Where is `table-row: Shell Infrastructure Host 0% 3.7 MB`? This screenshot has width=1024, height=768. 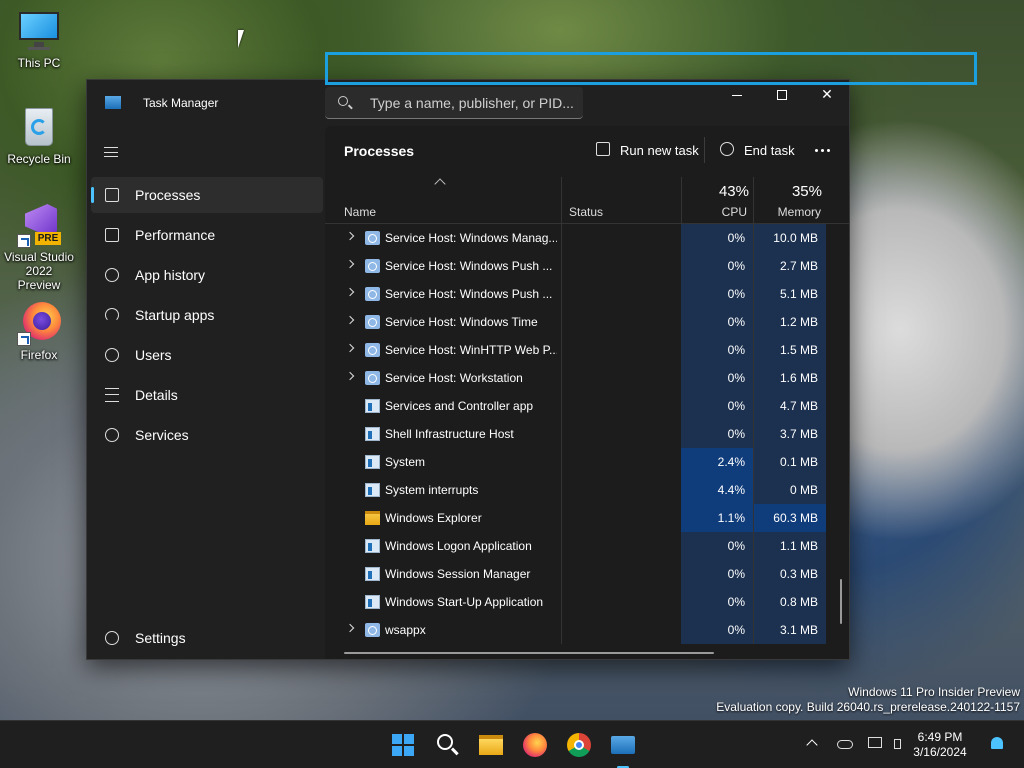
table-row: Shell Infrastructure Host 0% 3.7 MB is located at coordinates (587, 434).